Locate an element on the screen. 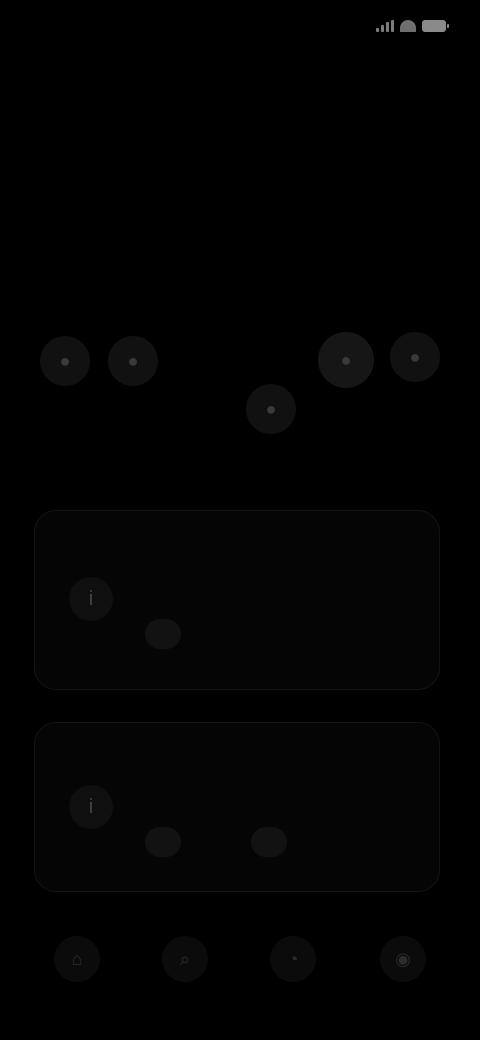  quick-actions: ● ● ● ● ● is located at coordinates (241, 389).